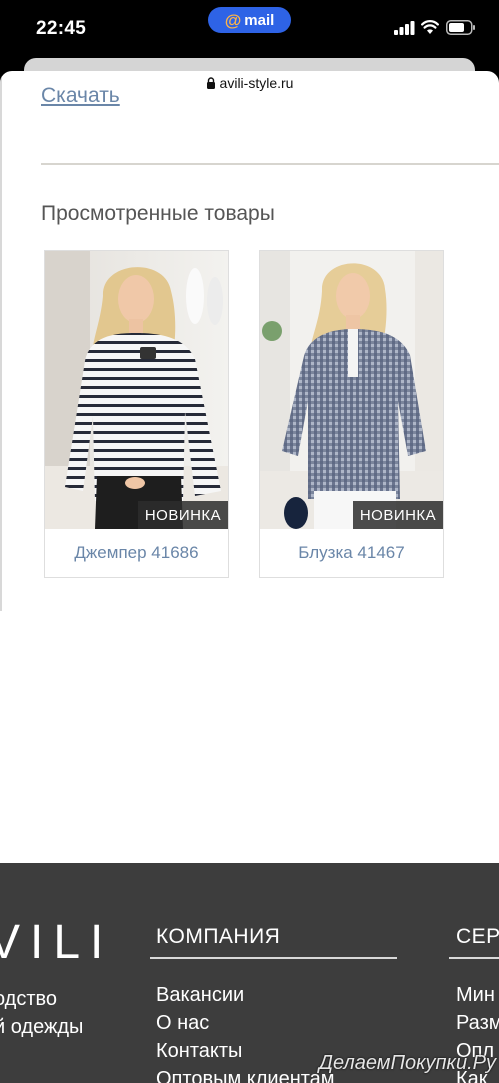  Describe the element at coordinates (56, 942) in the screenshot. I see `footer-logo: VILI` at that location.